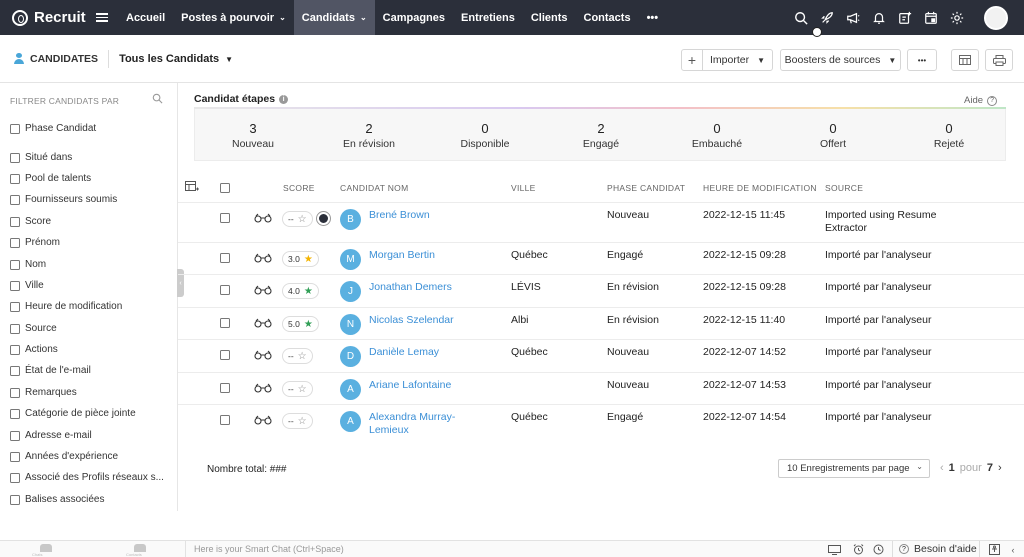 The width and height of the screenshot is (1024, 557). What do you see at coordinates (63, 199) in the screenshot?
I see `filter-item: Fournisseurs soumis` at bounding box center [63, 199].